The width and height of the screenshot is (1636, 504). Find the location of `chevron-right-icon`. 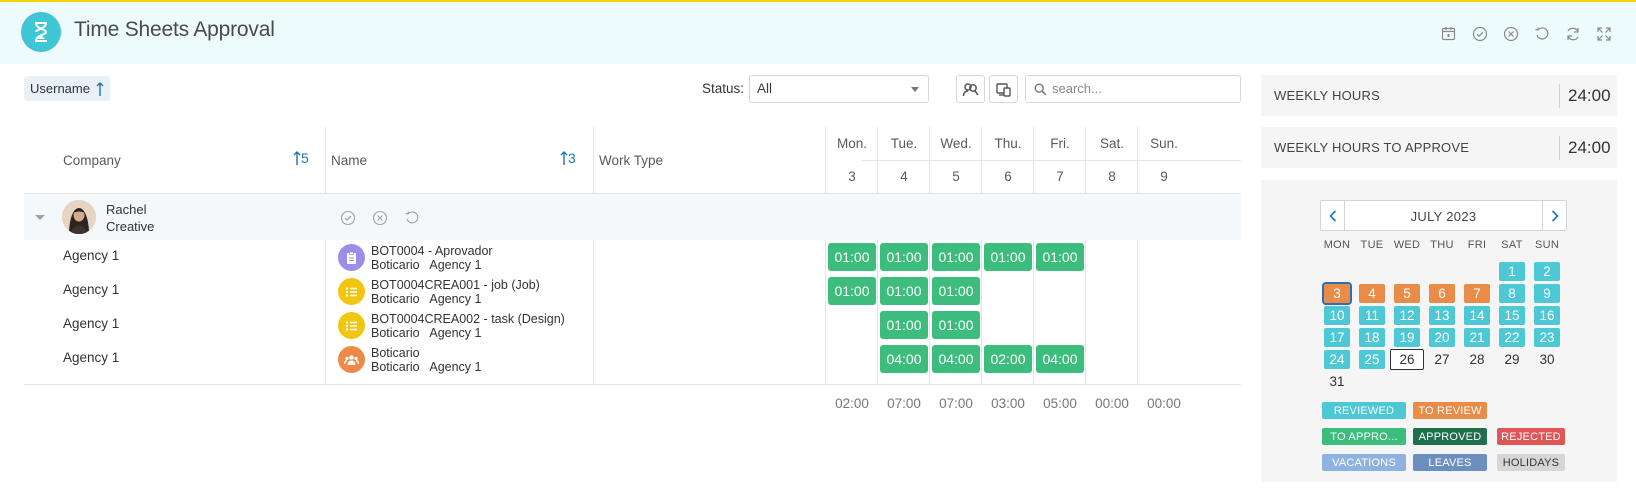

chevron-right-icon is located at coordinates (1555, 215).